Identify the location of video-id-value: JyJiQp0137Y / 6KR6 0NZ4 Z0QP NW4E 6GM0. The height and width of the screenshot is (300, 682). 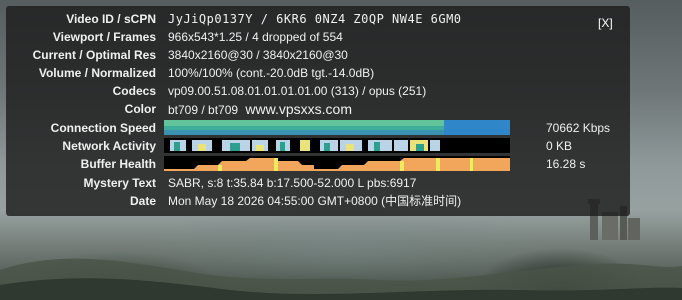
(315, 19).